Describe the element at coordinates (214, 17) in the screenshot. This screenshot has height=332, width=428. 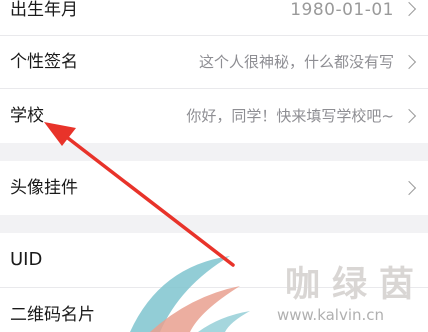
I see `row-birth-date: 出生年月 1980-01-01` at that location.